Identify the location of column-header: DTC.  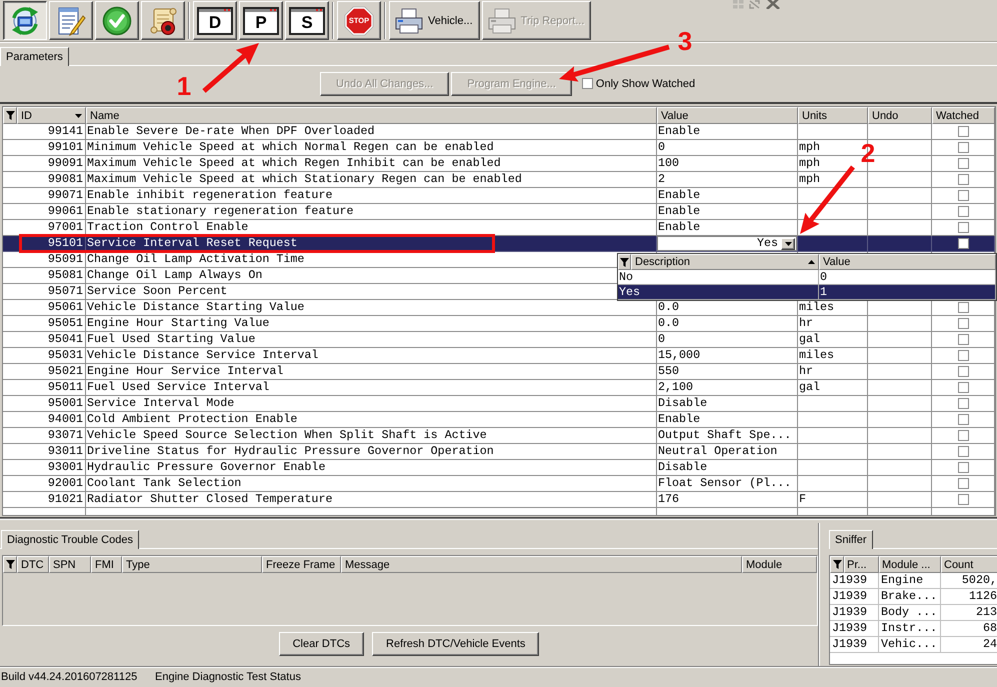
(33, 564).